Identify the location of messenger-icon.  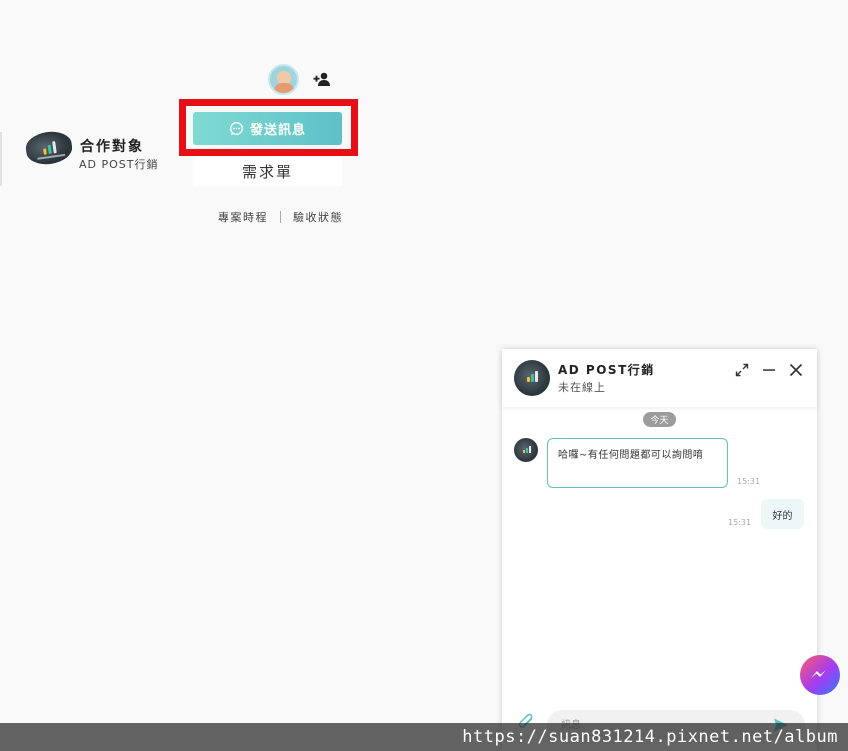
(818, 674).